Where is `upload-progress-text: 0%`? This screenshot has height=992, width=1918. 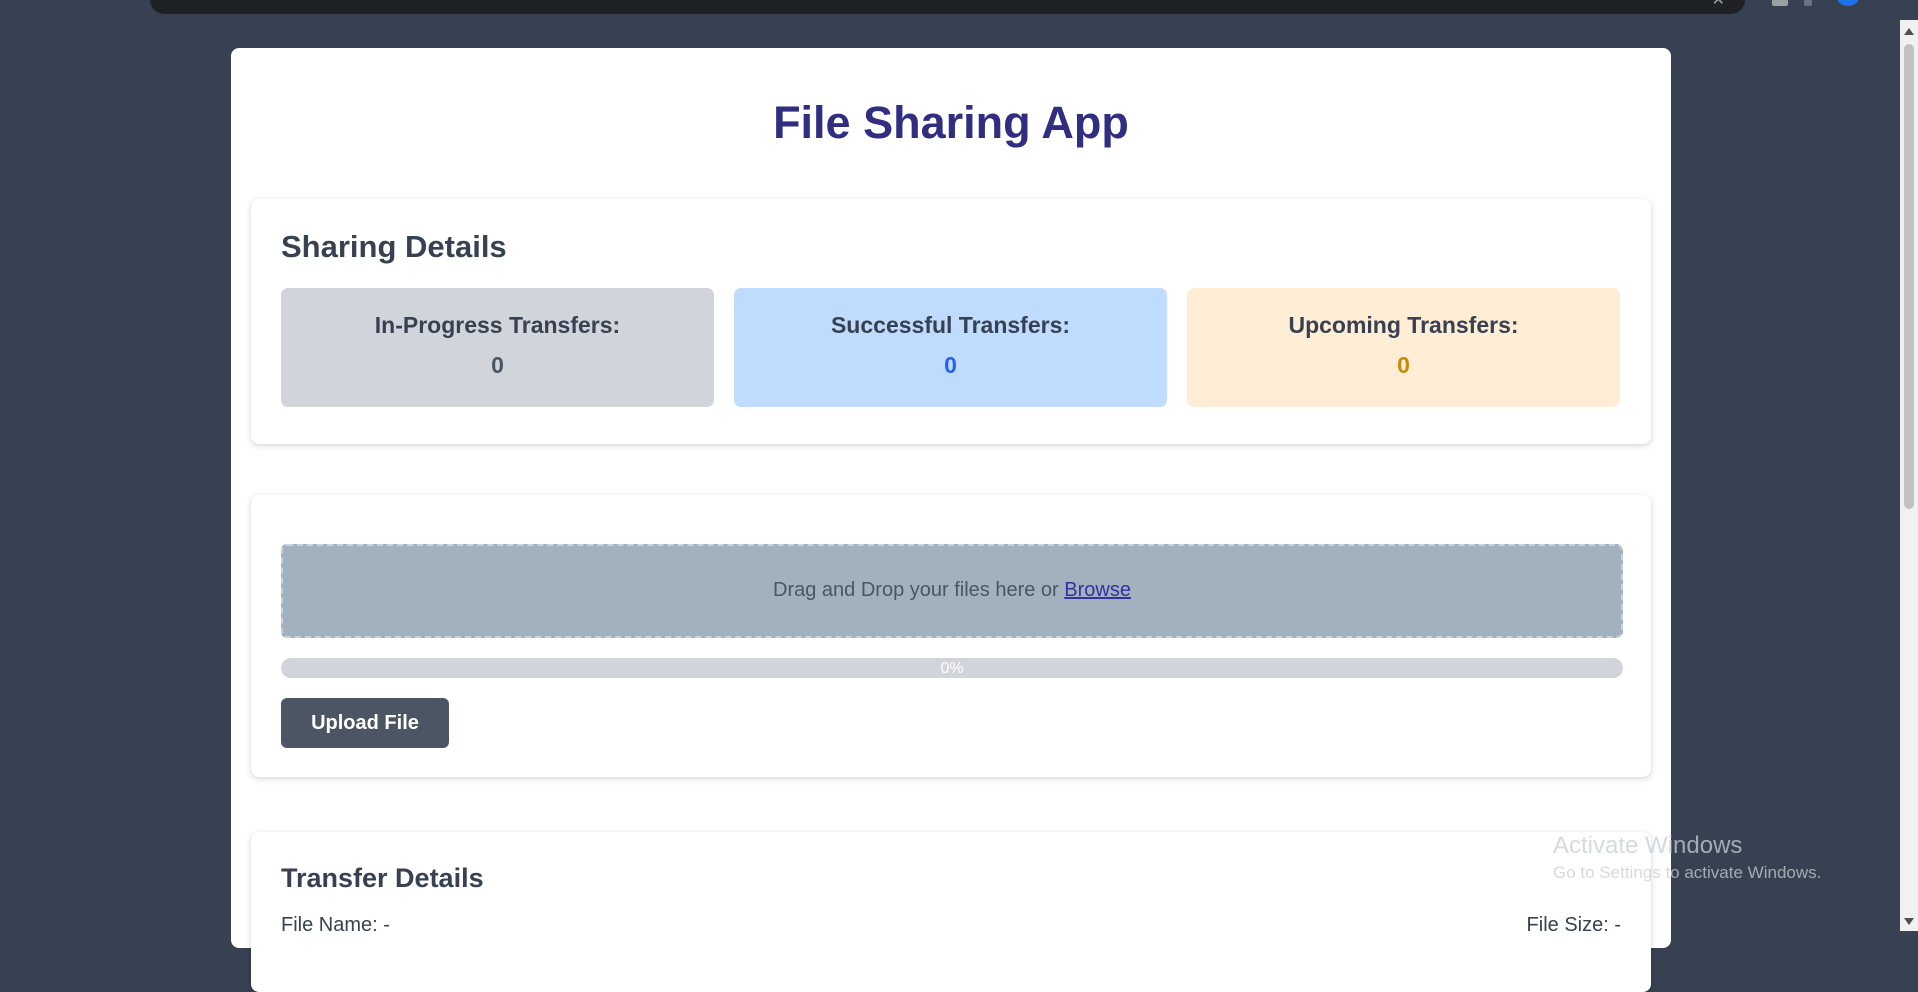
upload-progress-text: 0% is located at coordinates (952, 668).